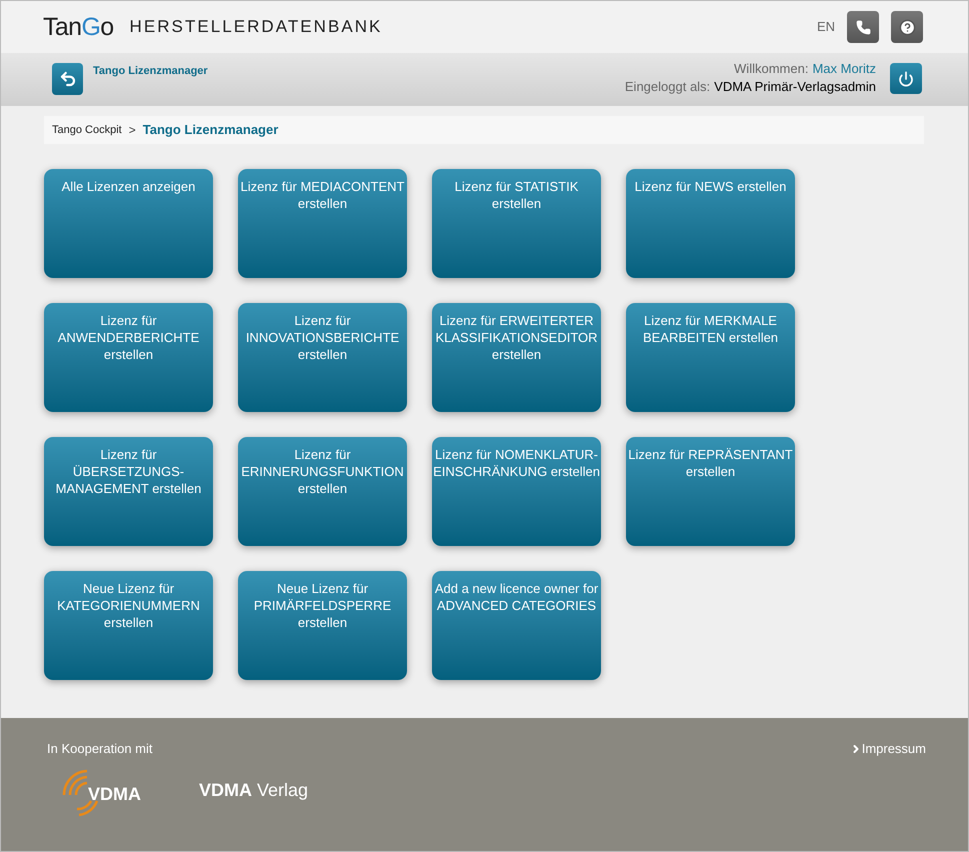  What do you see at coordinates (87, 130) in the screenshot?
I see `breadcrumb-link: Tango Cockpit` at bounding box center [87, 130].